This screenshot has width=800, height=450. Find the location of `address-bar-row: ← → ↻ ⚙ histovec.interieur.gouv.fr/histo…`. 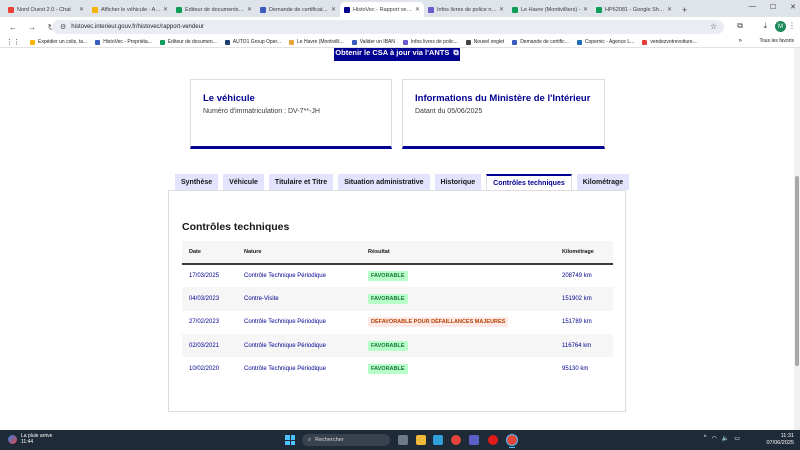

address-bar-row: ← → ↻ ⚙ histovec.interieur.gouv.fr/histo… is located at coordinates (400, 27).